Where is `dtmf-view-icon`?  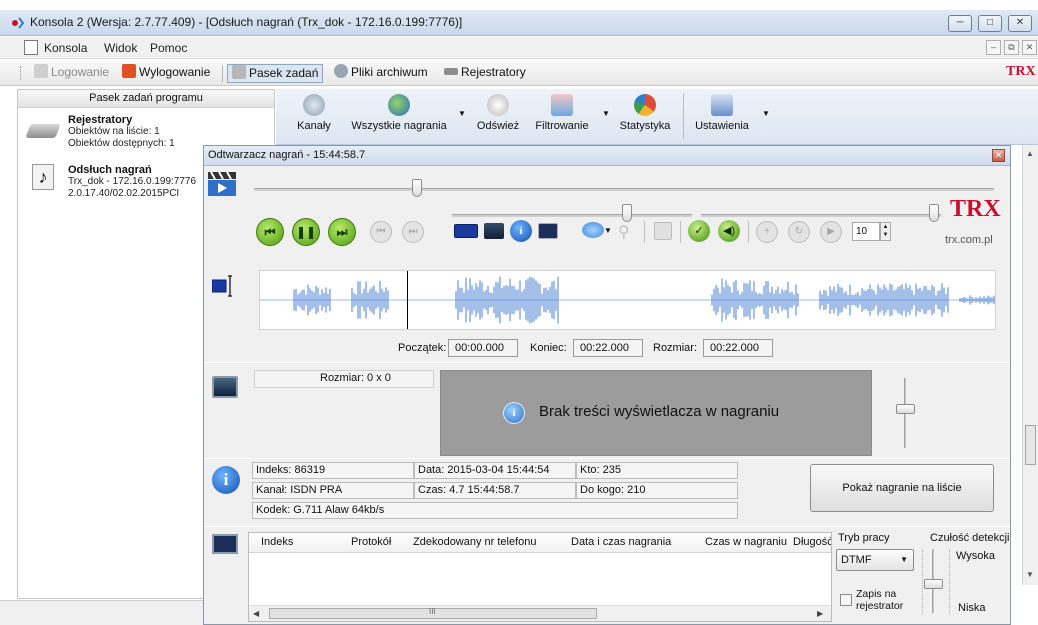 dtmf-view-icon is located at coordinates (548, 231).